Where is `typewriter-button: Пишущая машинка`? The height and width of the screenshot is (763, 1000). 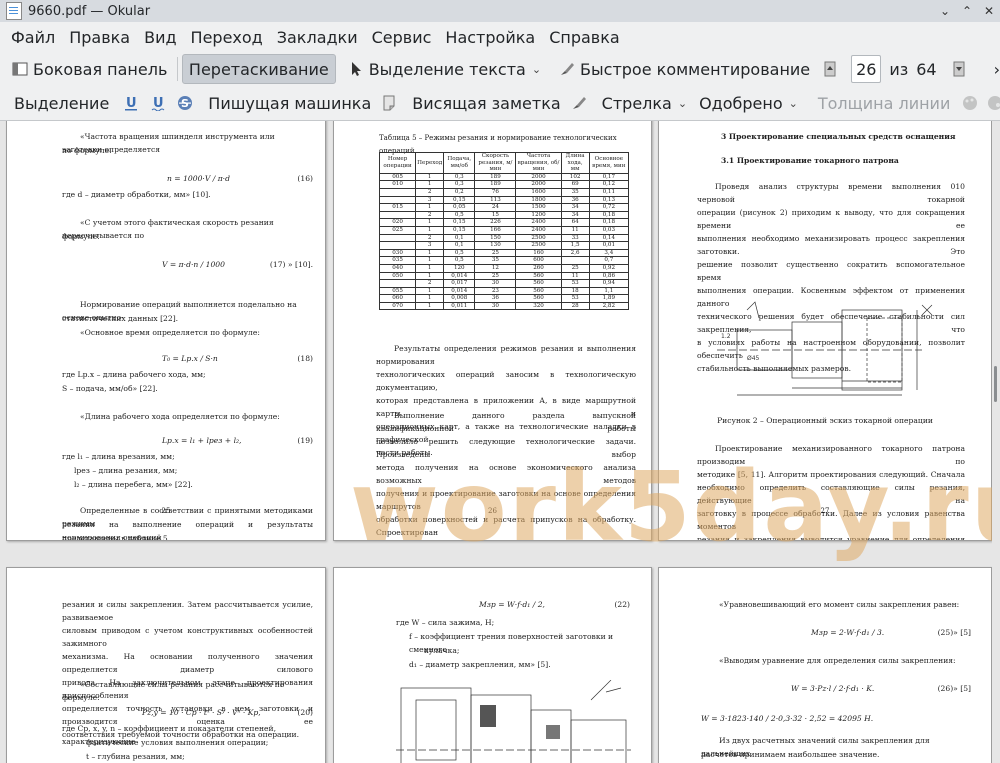 typewriter-button: Пишущая машинка is located at coordinates (289, 103).